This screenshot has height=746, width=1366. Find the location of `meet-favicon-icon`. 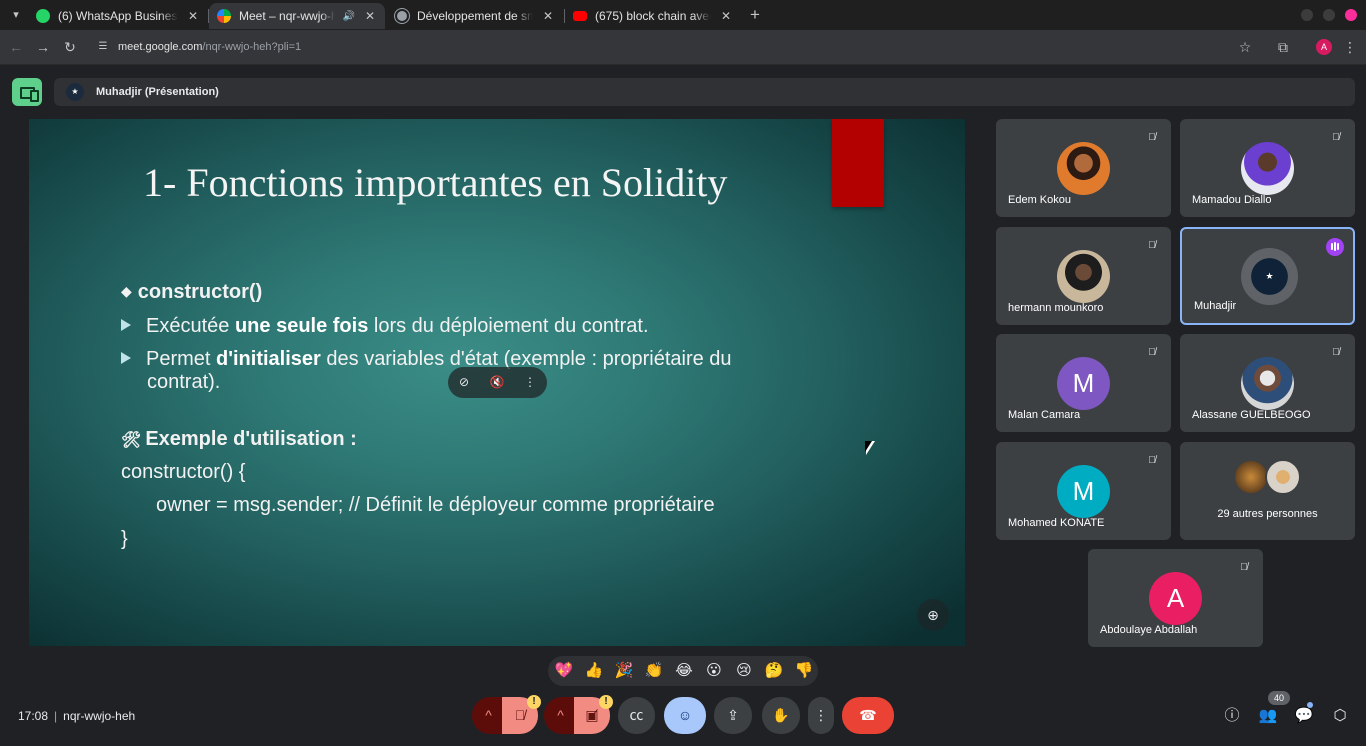

meet-favicon-icon is located at coordinates (224, 16).